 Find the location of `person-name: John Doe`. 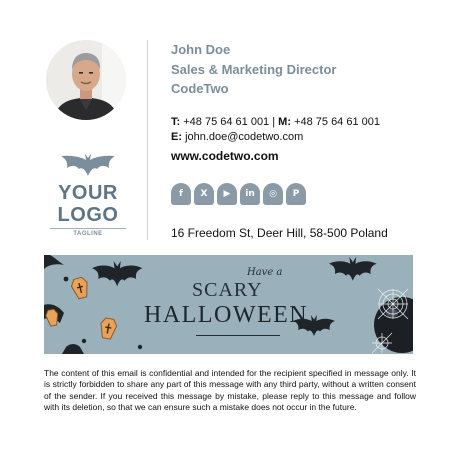

person-name: John Doe is located at coordinates (201, 49).